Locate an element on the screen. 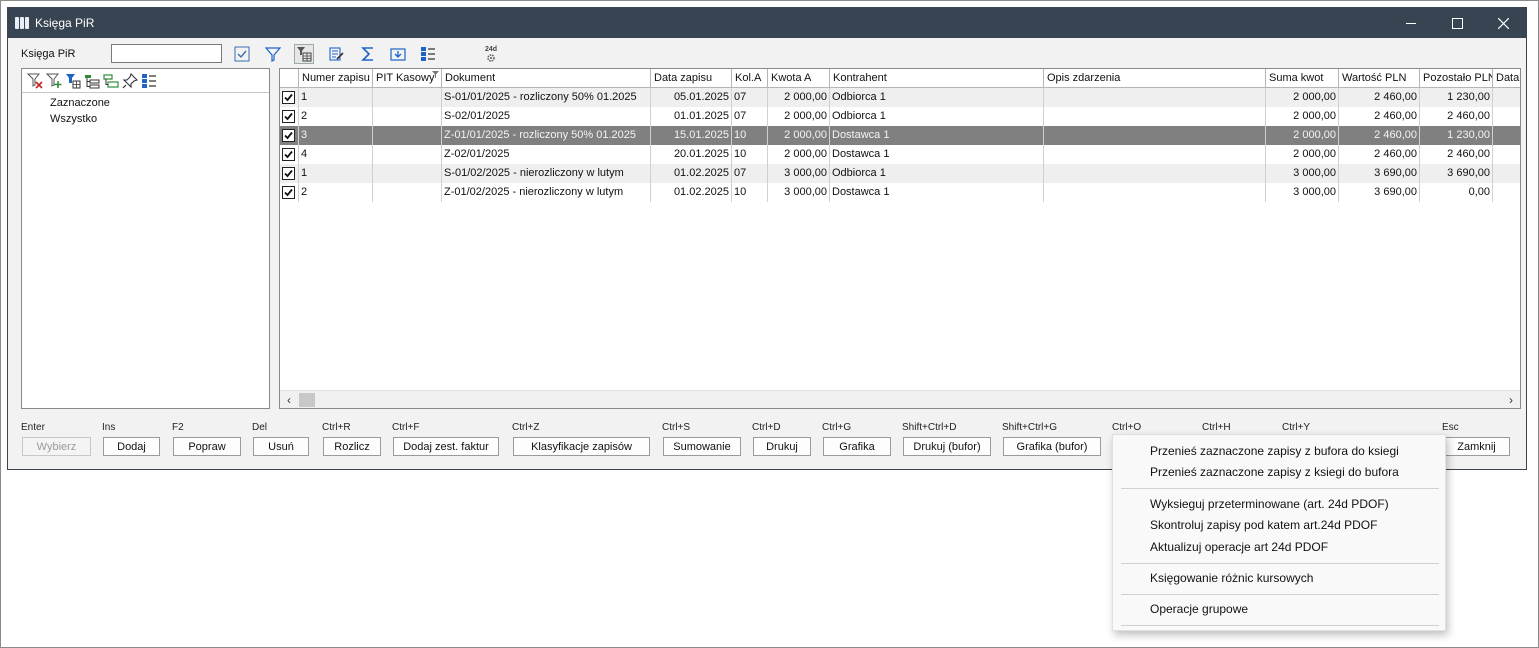  collapse-tree-button is located at coordinates (110, 80).